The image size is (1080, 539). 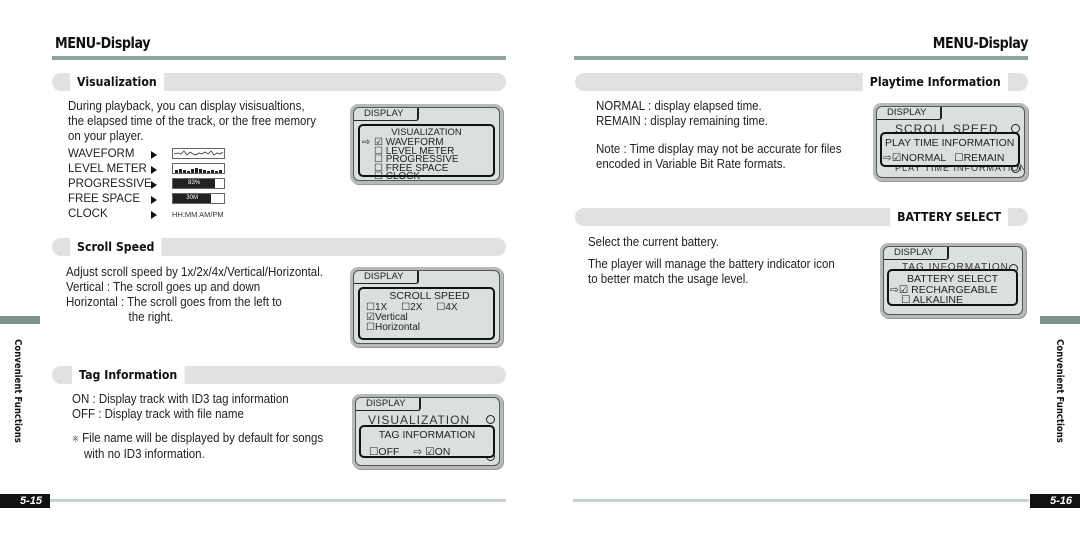 What do you see at coordinates (948, 217) in the screenshot?
I see `section-title-battery-select: BATTERY SELECT` at bounding box center [948, 217].